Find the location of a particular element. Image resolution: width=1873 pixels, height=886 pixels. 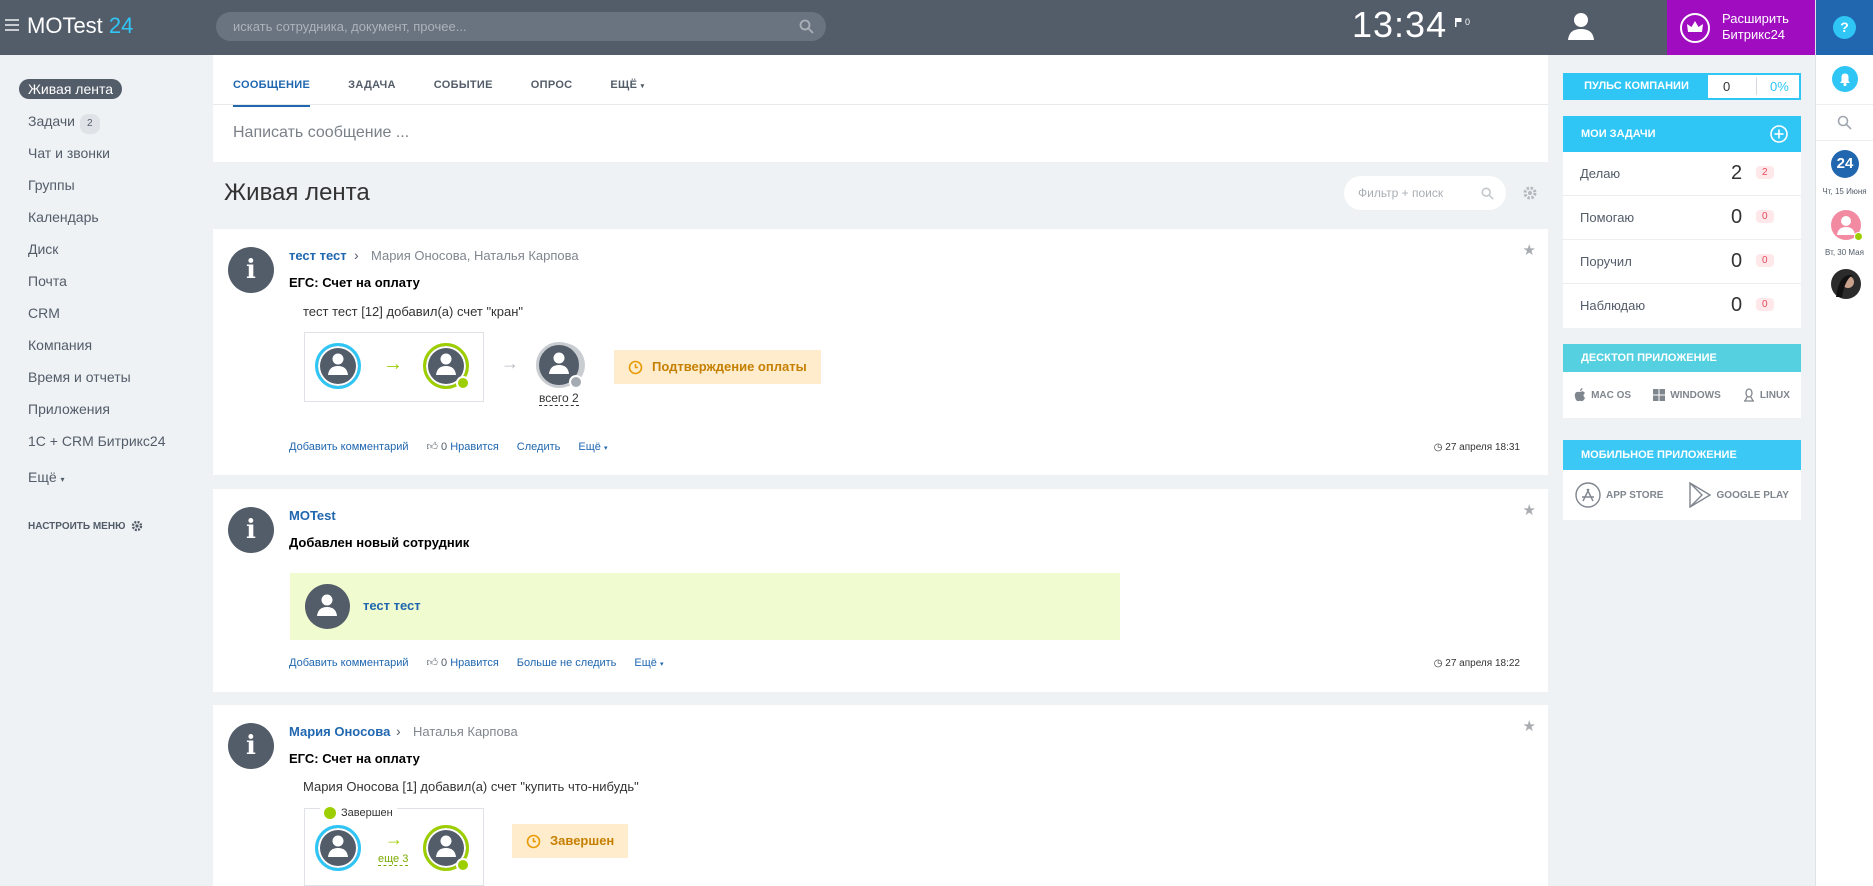

clock: 13:34 is located at coordinates (1399, 25).